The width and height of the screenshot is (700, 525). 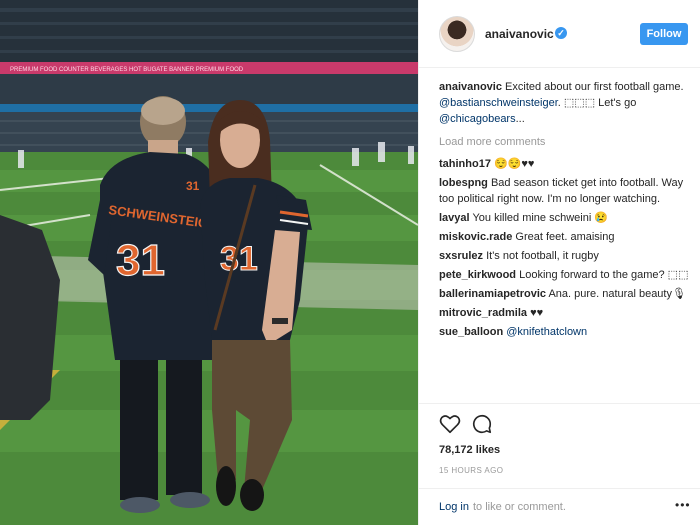 I want to click on comment-text: You killed mine schweini 😢, so click(x=539, y=218).